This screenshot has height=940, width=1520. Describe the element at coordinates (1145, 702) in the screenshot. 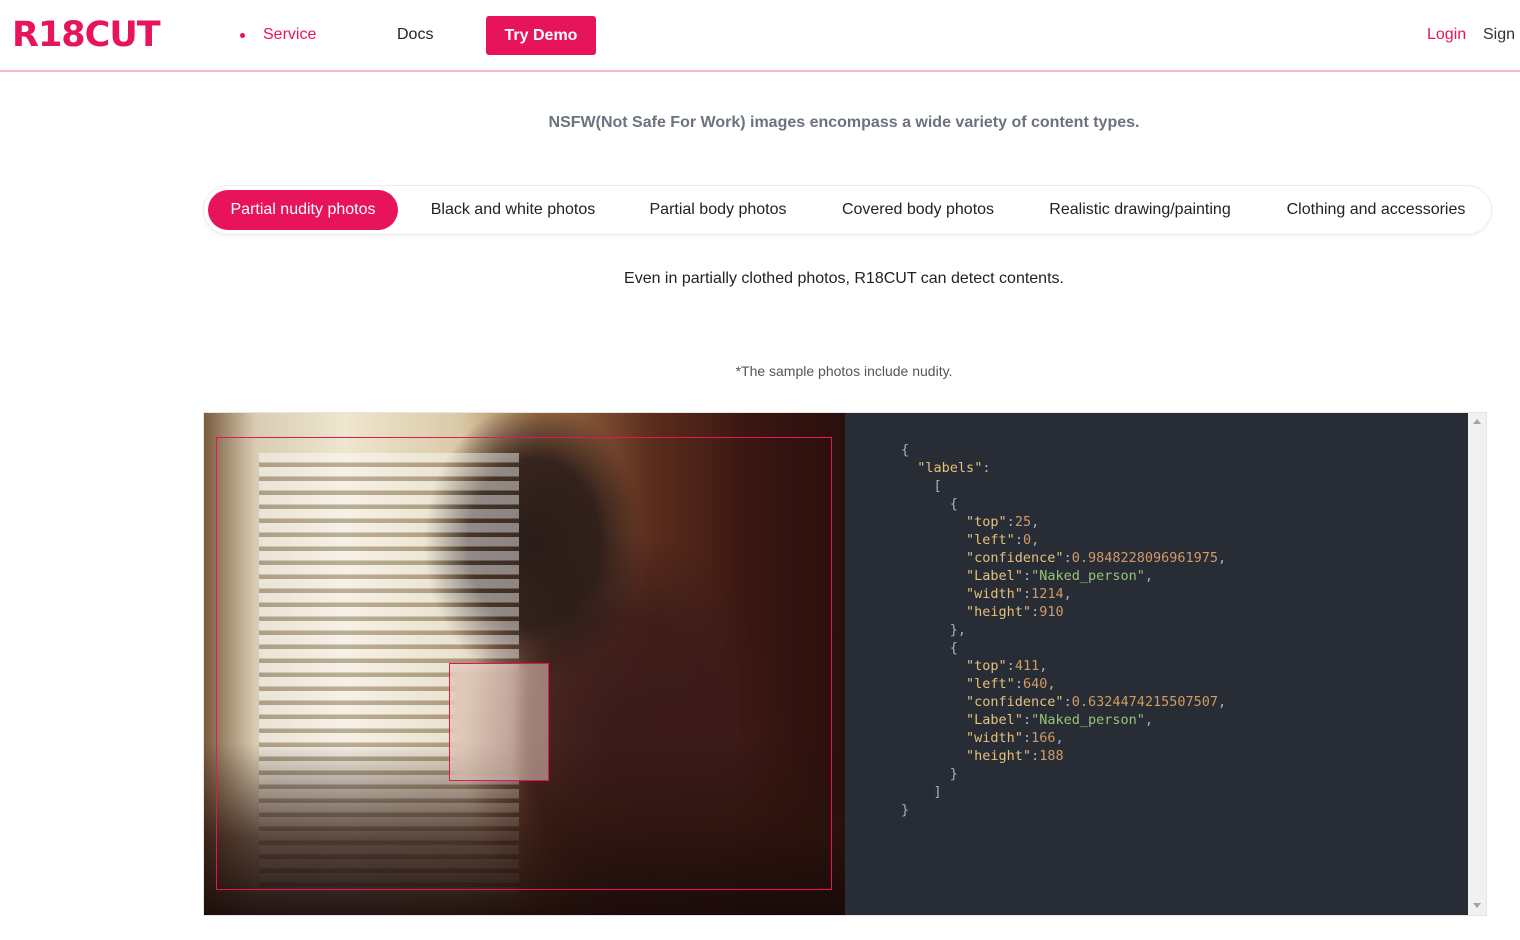

I see `label2-confidence: 0.6324474215507507` at that location.